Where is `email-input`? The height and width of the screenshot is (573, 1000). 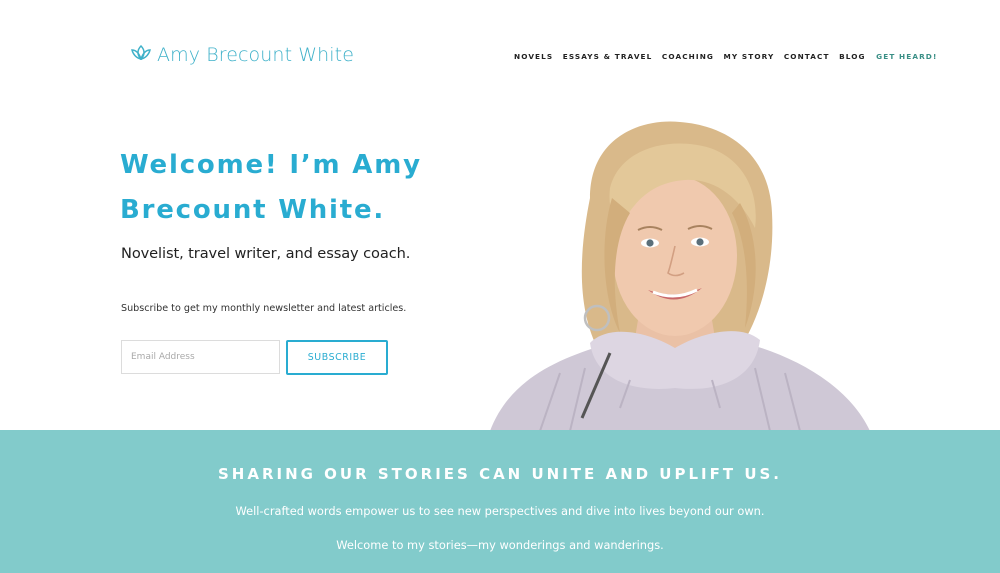 email-input is located at coordinates (200, 357).